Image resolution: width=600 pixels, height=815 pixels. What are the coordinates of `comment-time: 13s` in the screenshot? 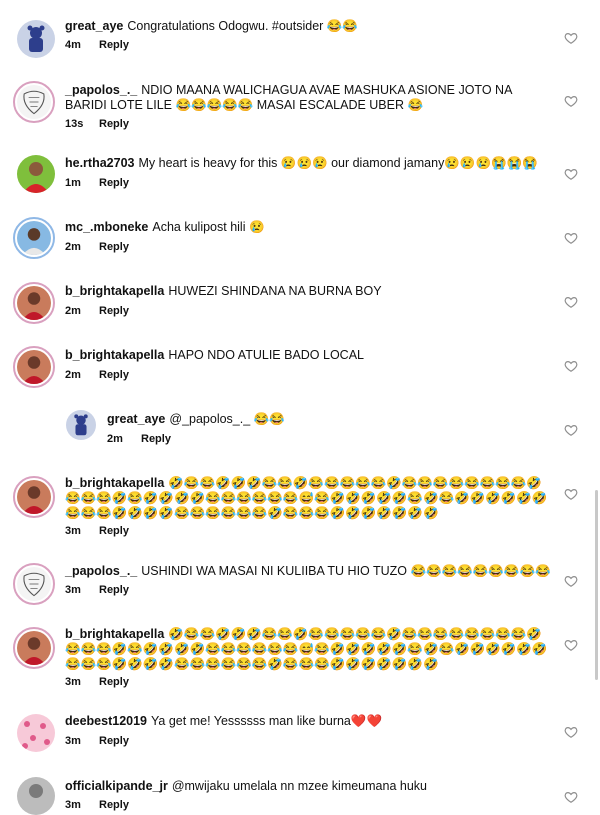 It's located at (74, 124).